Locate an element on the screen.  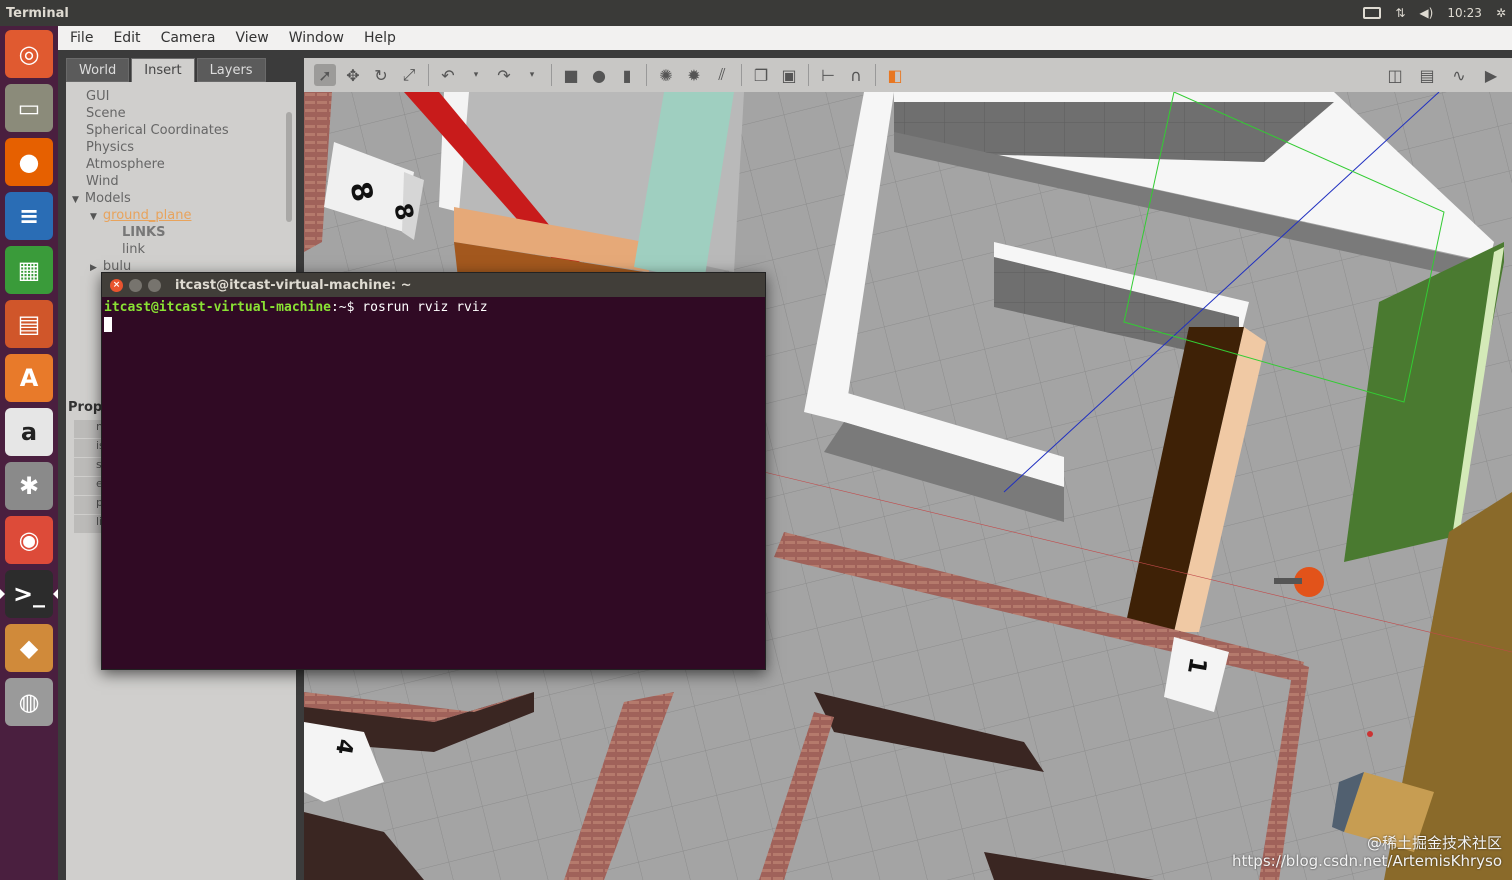
view-angle-icon: ◧ is located at coordinates (895, 75).